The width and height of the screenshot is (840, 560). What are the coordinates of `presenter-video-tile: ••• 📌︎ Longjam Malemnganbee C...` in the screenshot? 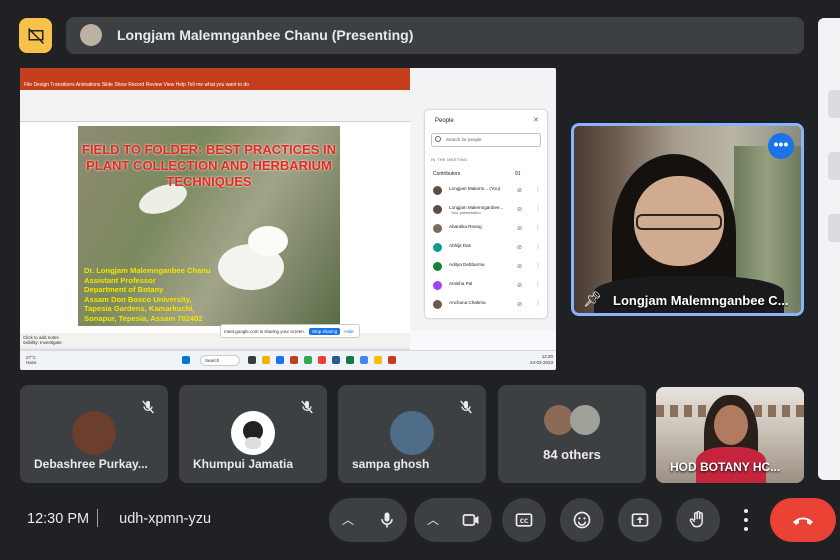 It's located at (687, 219).